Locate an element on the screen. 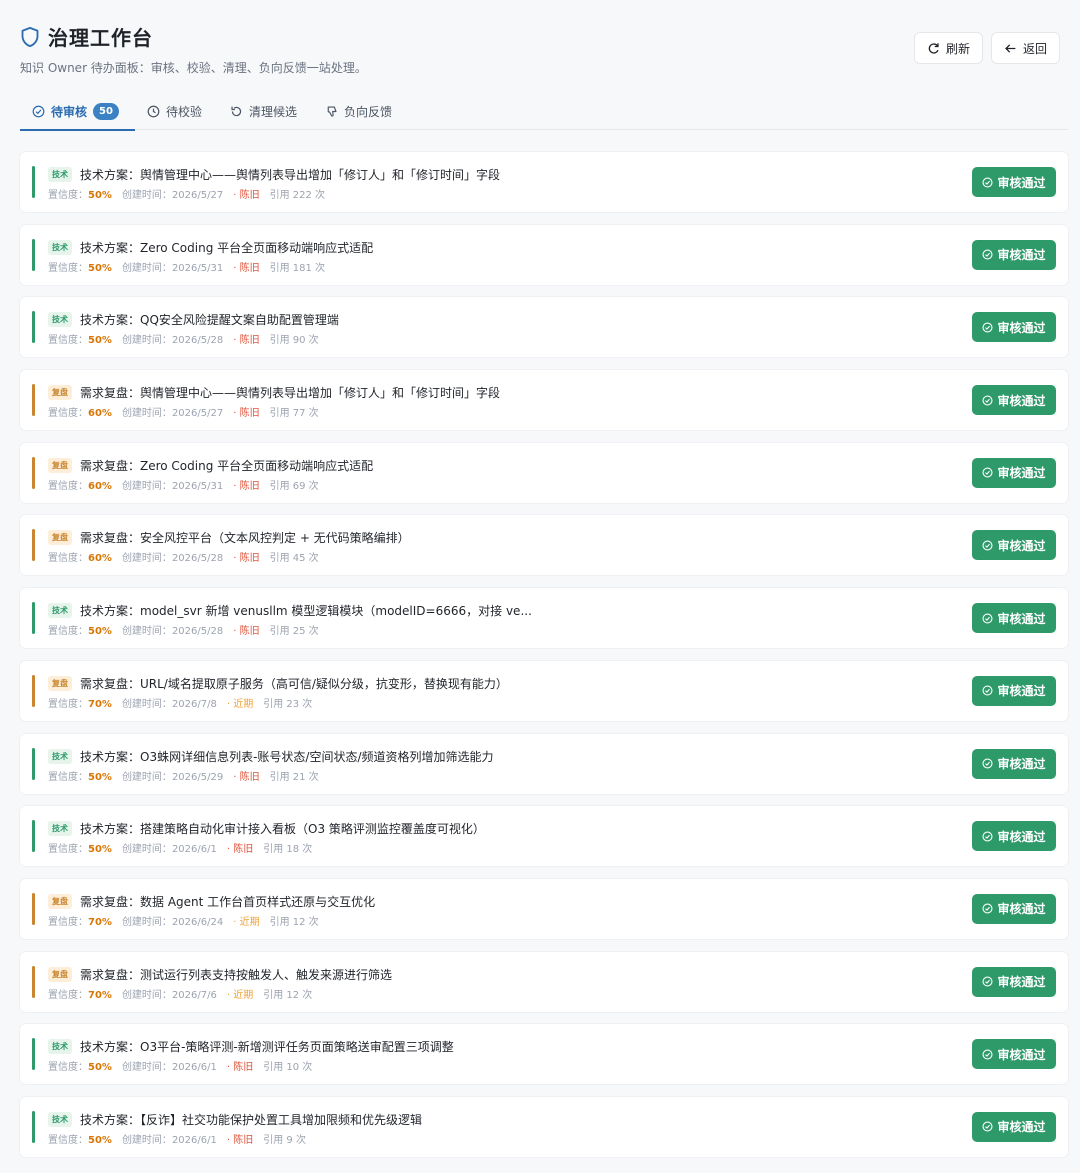 Image resolution: width=1080 pixels, height=1173 pixels. created-date: 2026/5/28 is located at coordinates (197, 341).